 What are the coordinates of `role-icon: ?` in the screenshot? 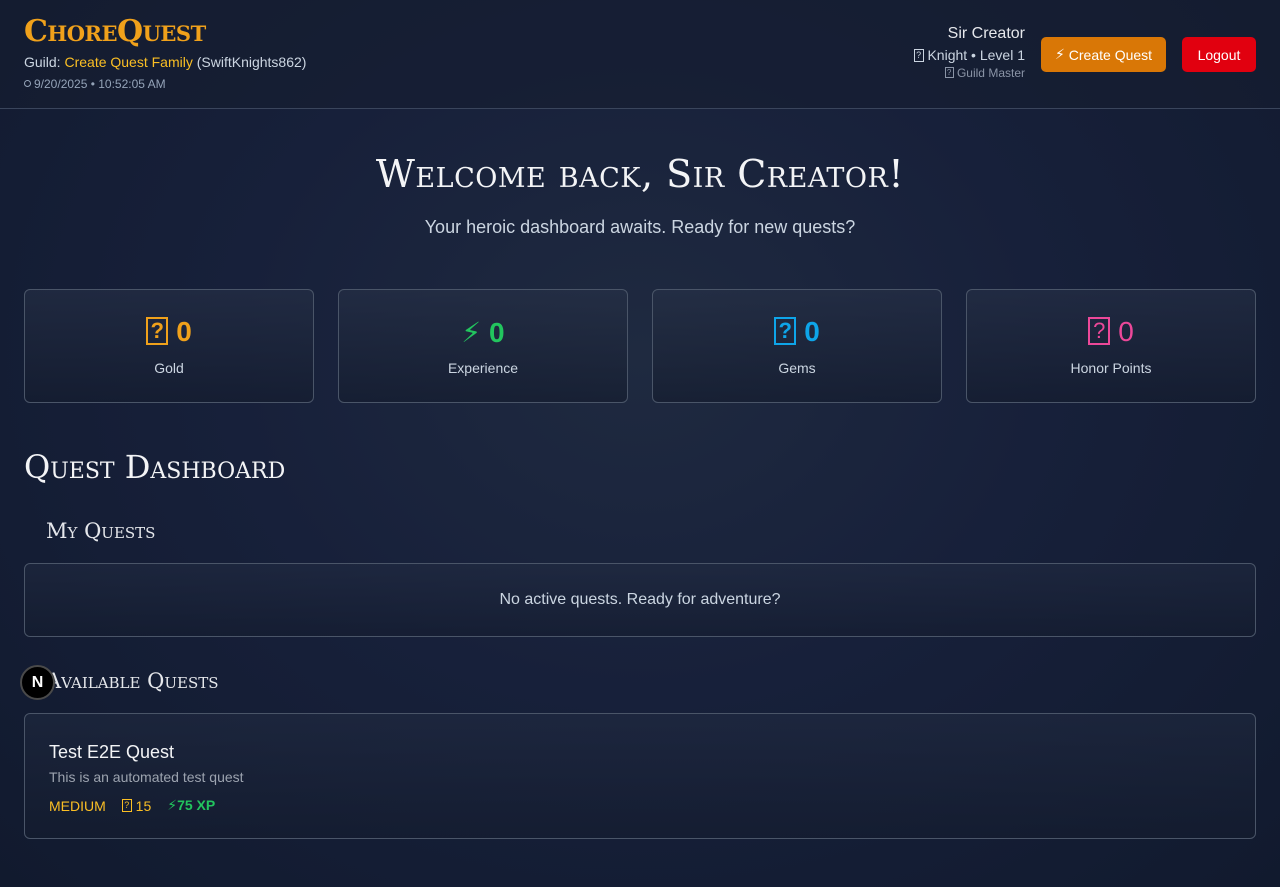 It's located at (949, 73).